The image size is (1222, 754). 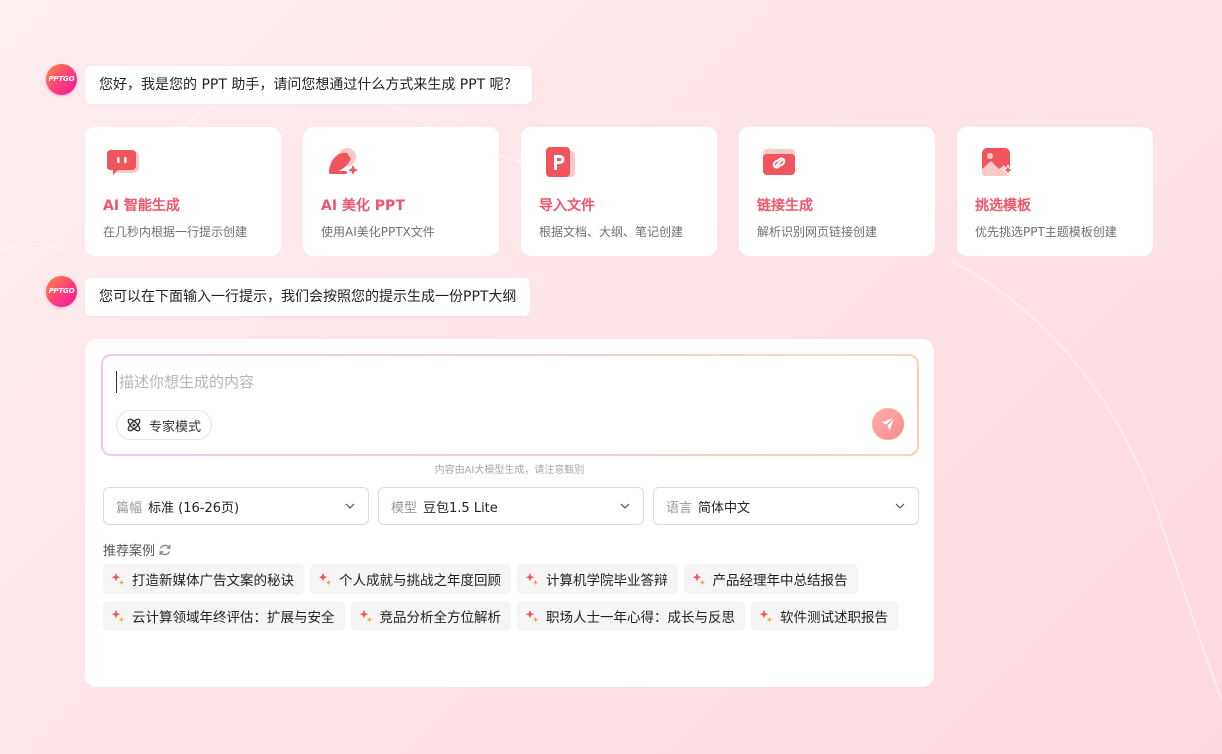 I want to click on settings-row: 篇幅 标准 (16-26页) 模型 豆包1.5 Lite 语言 简体中文, so click(x=511, y=506).